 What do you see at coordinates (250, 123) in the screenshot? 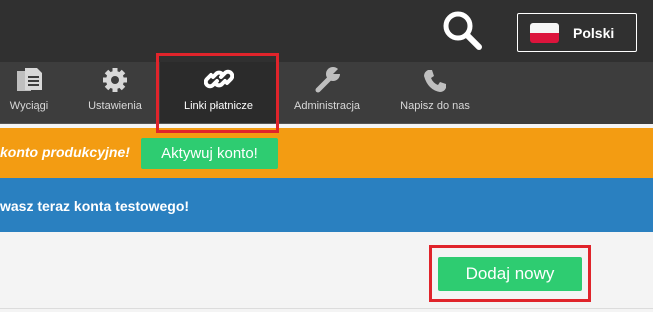
I see `nav-divider` at bounding box center [250, 123].